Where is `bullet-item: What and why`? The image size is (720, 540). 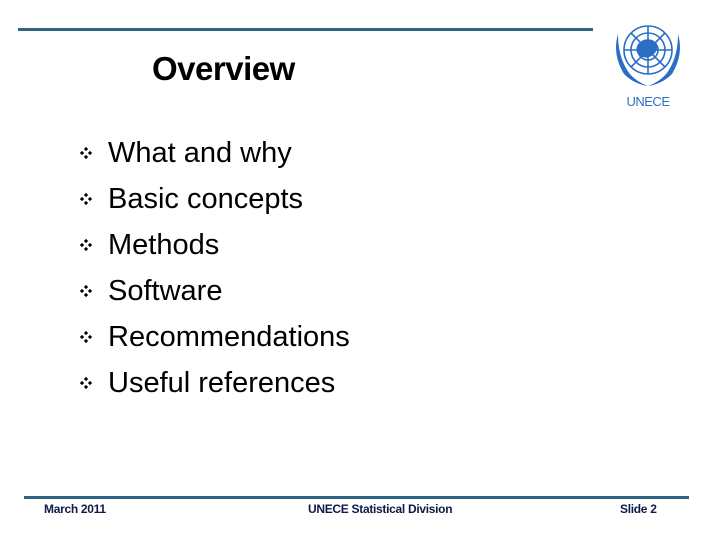 bullet-item: What and why is located at coordinates (215, 153).